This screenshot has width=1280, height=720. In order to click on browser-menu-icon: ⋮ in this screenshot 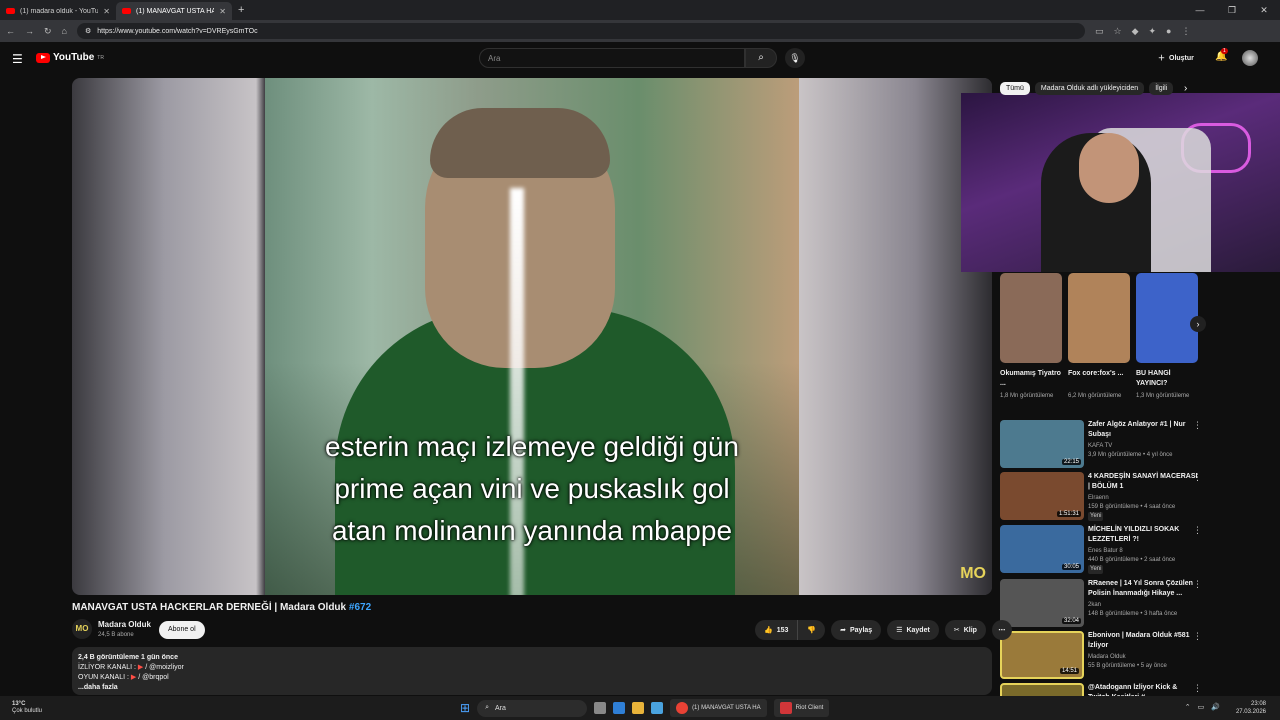, I will do `click(1185, 31)`.